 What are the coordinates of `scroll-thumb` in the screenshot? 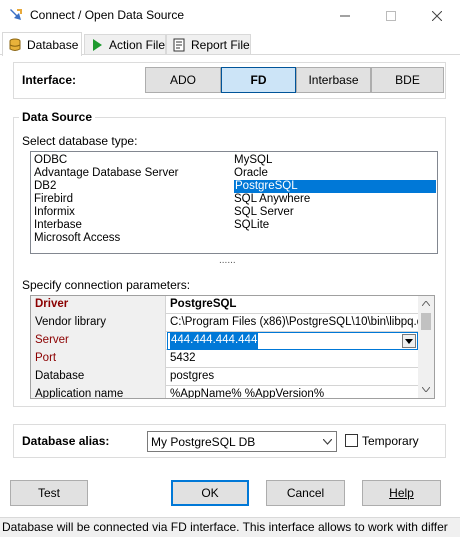 It's located at (426, 321).